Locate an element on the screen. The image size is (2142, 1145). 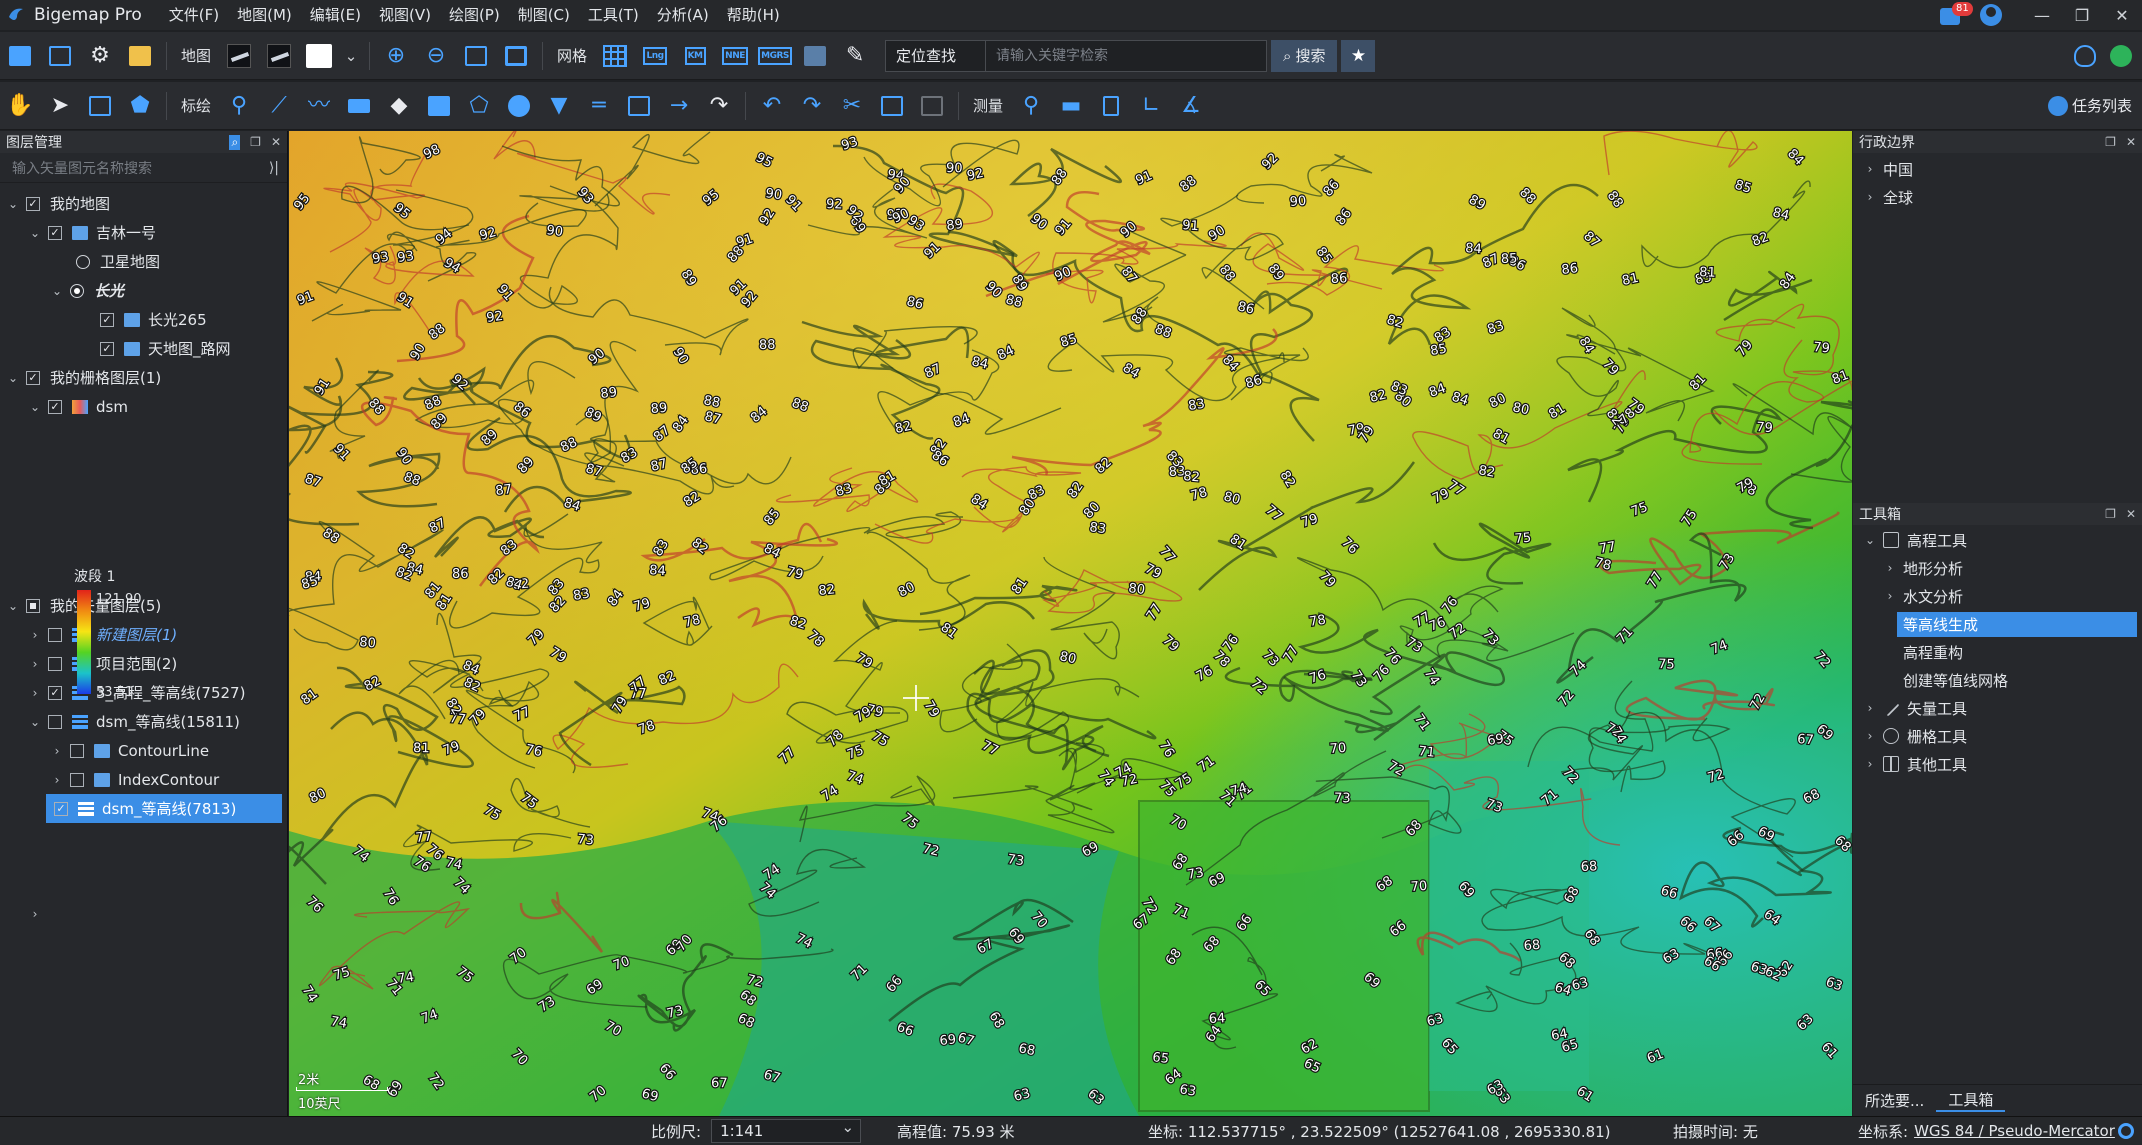
keyword-search-input is located at coordinates (1126, 55).